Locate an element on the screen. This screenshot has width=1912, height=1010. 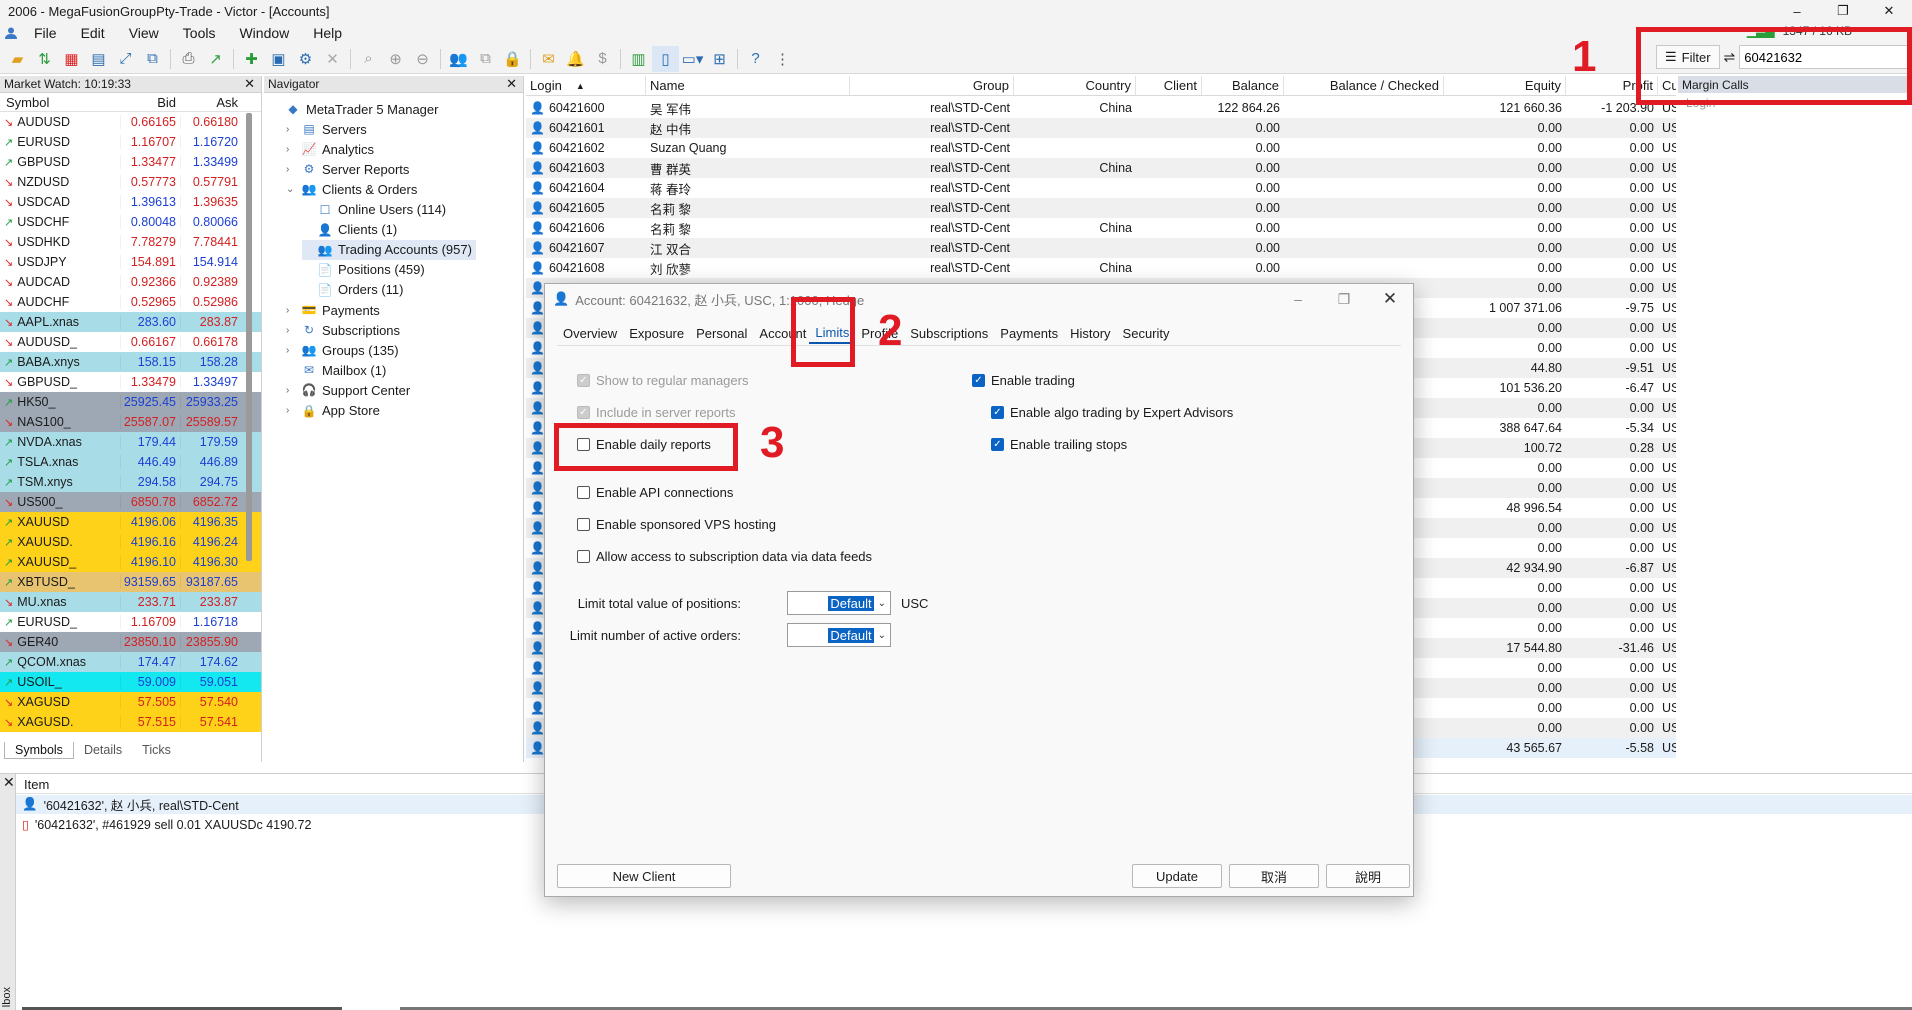
symbol-row: ↘ NAS100_ 25587.07 25589.57 is located at coordinates (130, 422).